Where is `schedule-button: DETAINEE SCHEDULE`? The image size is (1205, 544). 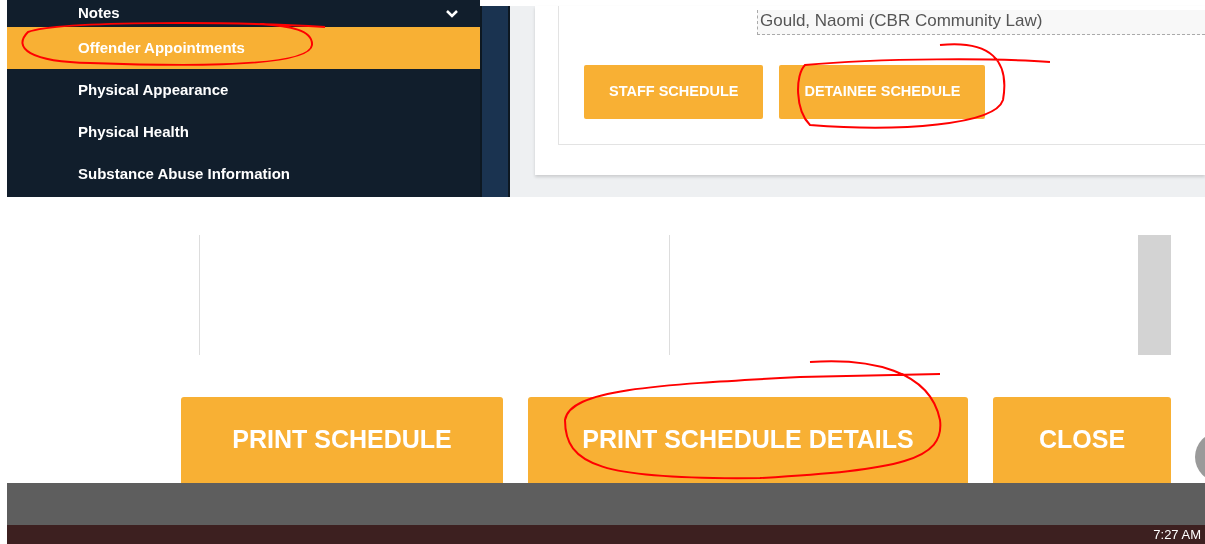 schedule-button: DETAINEE SCHEDULE is located at coordinates (882, 92).